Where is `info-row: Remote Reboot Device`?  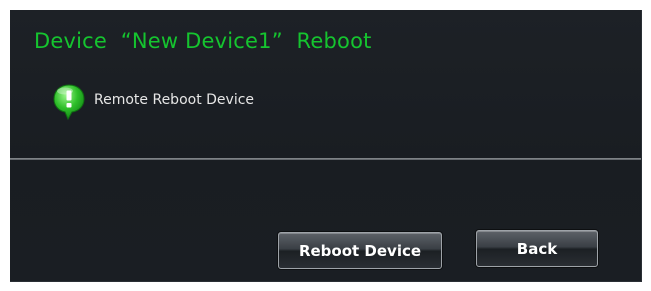
info-row: Remote Reboot Device is located at coordinates (153, 102).